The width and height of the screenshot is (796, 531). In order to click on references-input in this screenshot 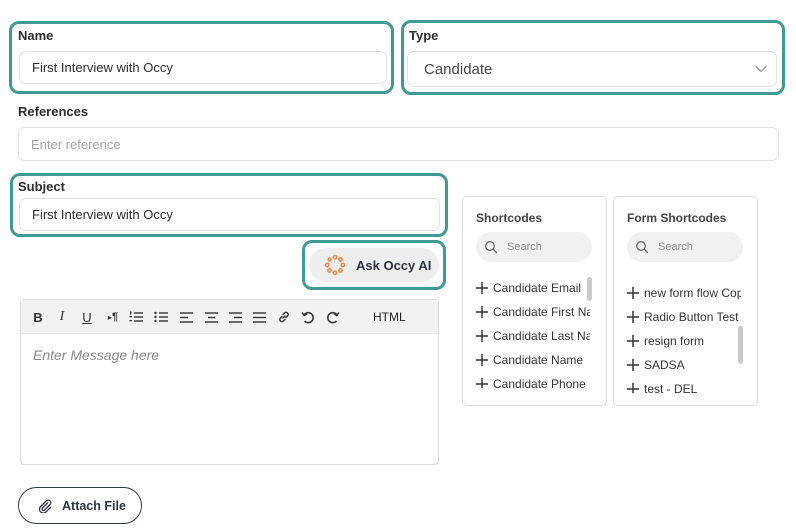, I will do `click(398, 144)`.